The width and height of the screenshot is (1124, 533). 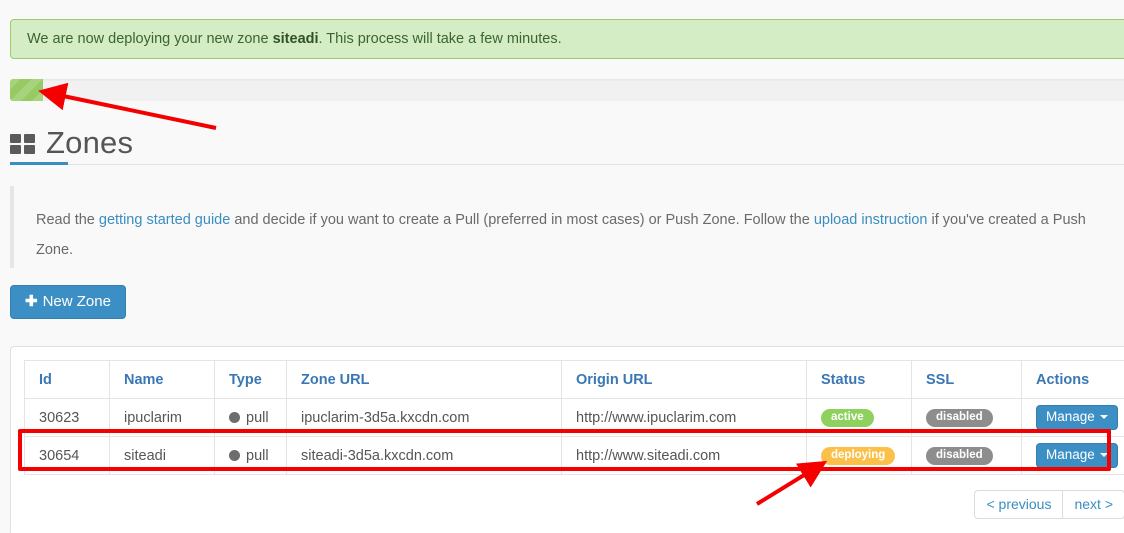 What do you see at coordinates (76, 301) in the screenshot?
I see `new-zone-label: New Zone` at bounding box center [76, 301].